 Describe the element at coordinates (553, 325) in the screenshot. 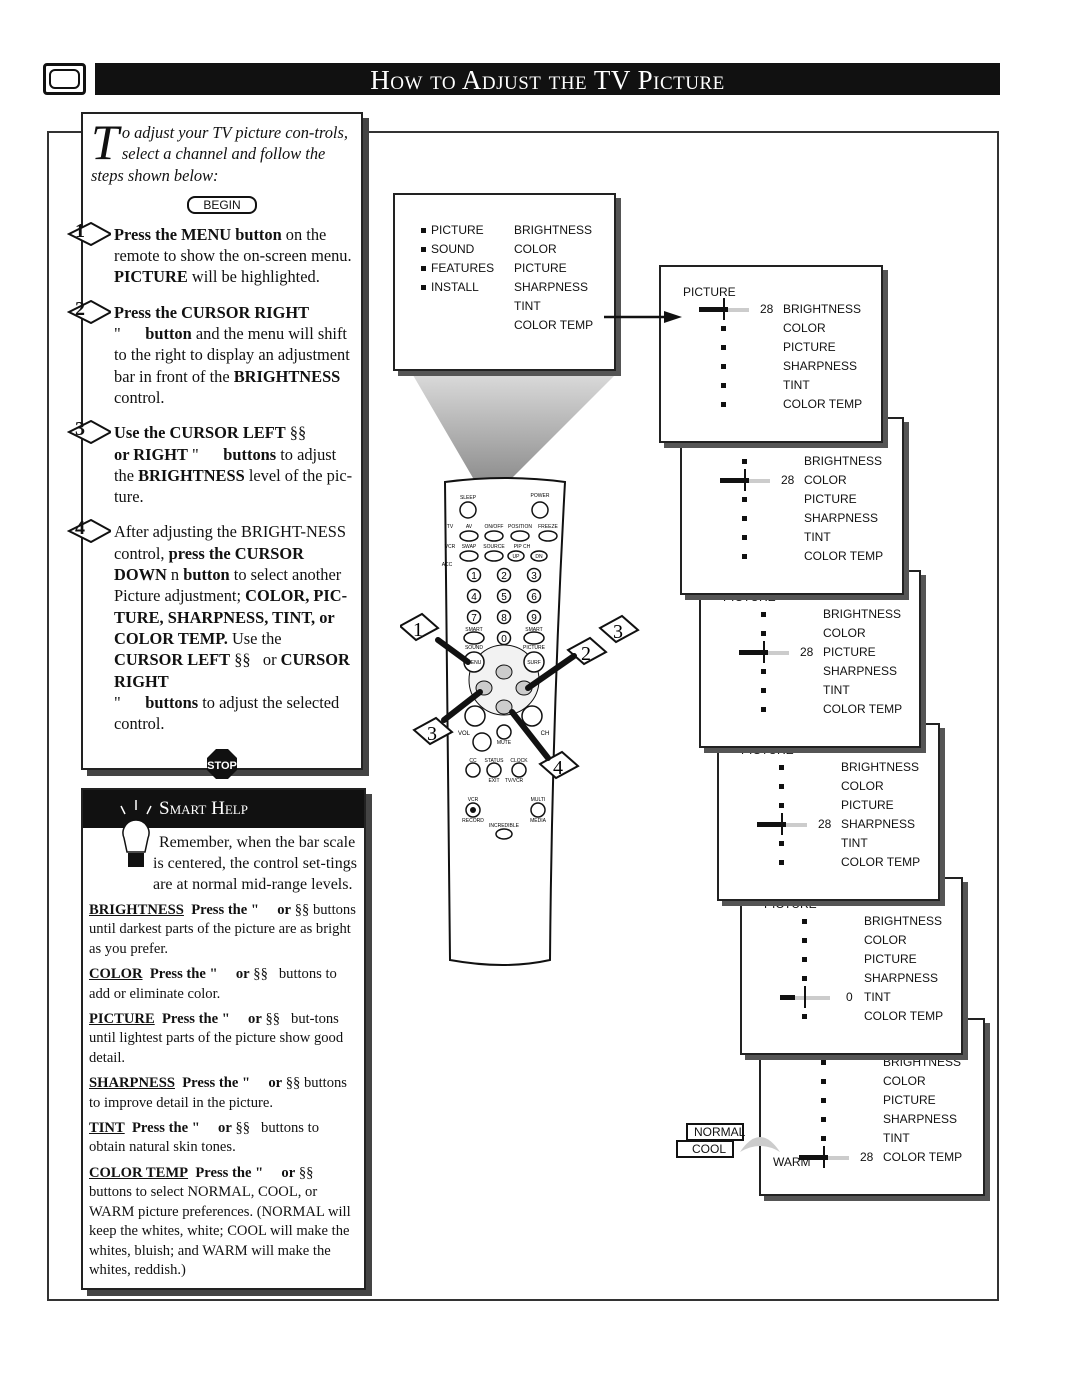

I see `submenu-item: COLOR TEMP` at that location.